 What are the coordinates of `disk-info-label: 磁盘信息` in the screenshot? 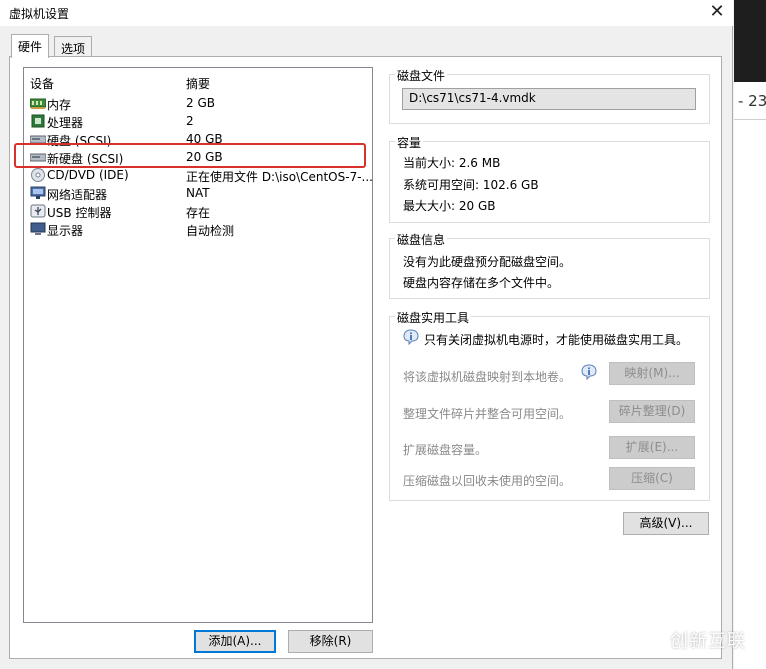 It's located at (421, 239).